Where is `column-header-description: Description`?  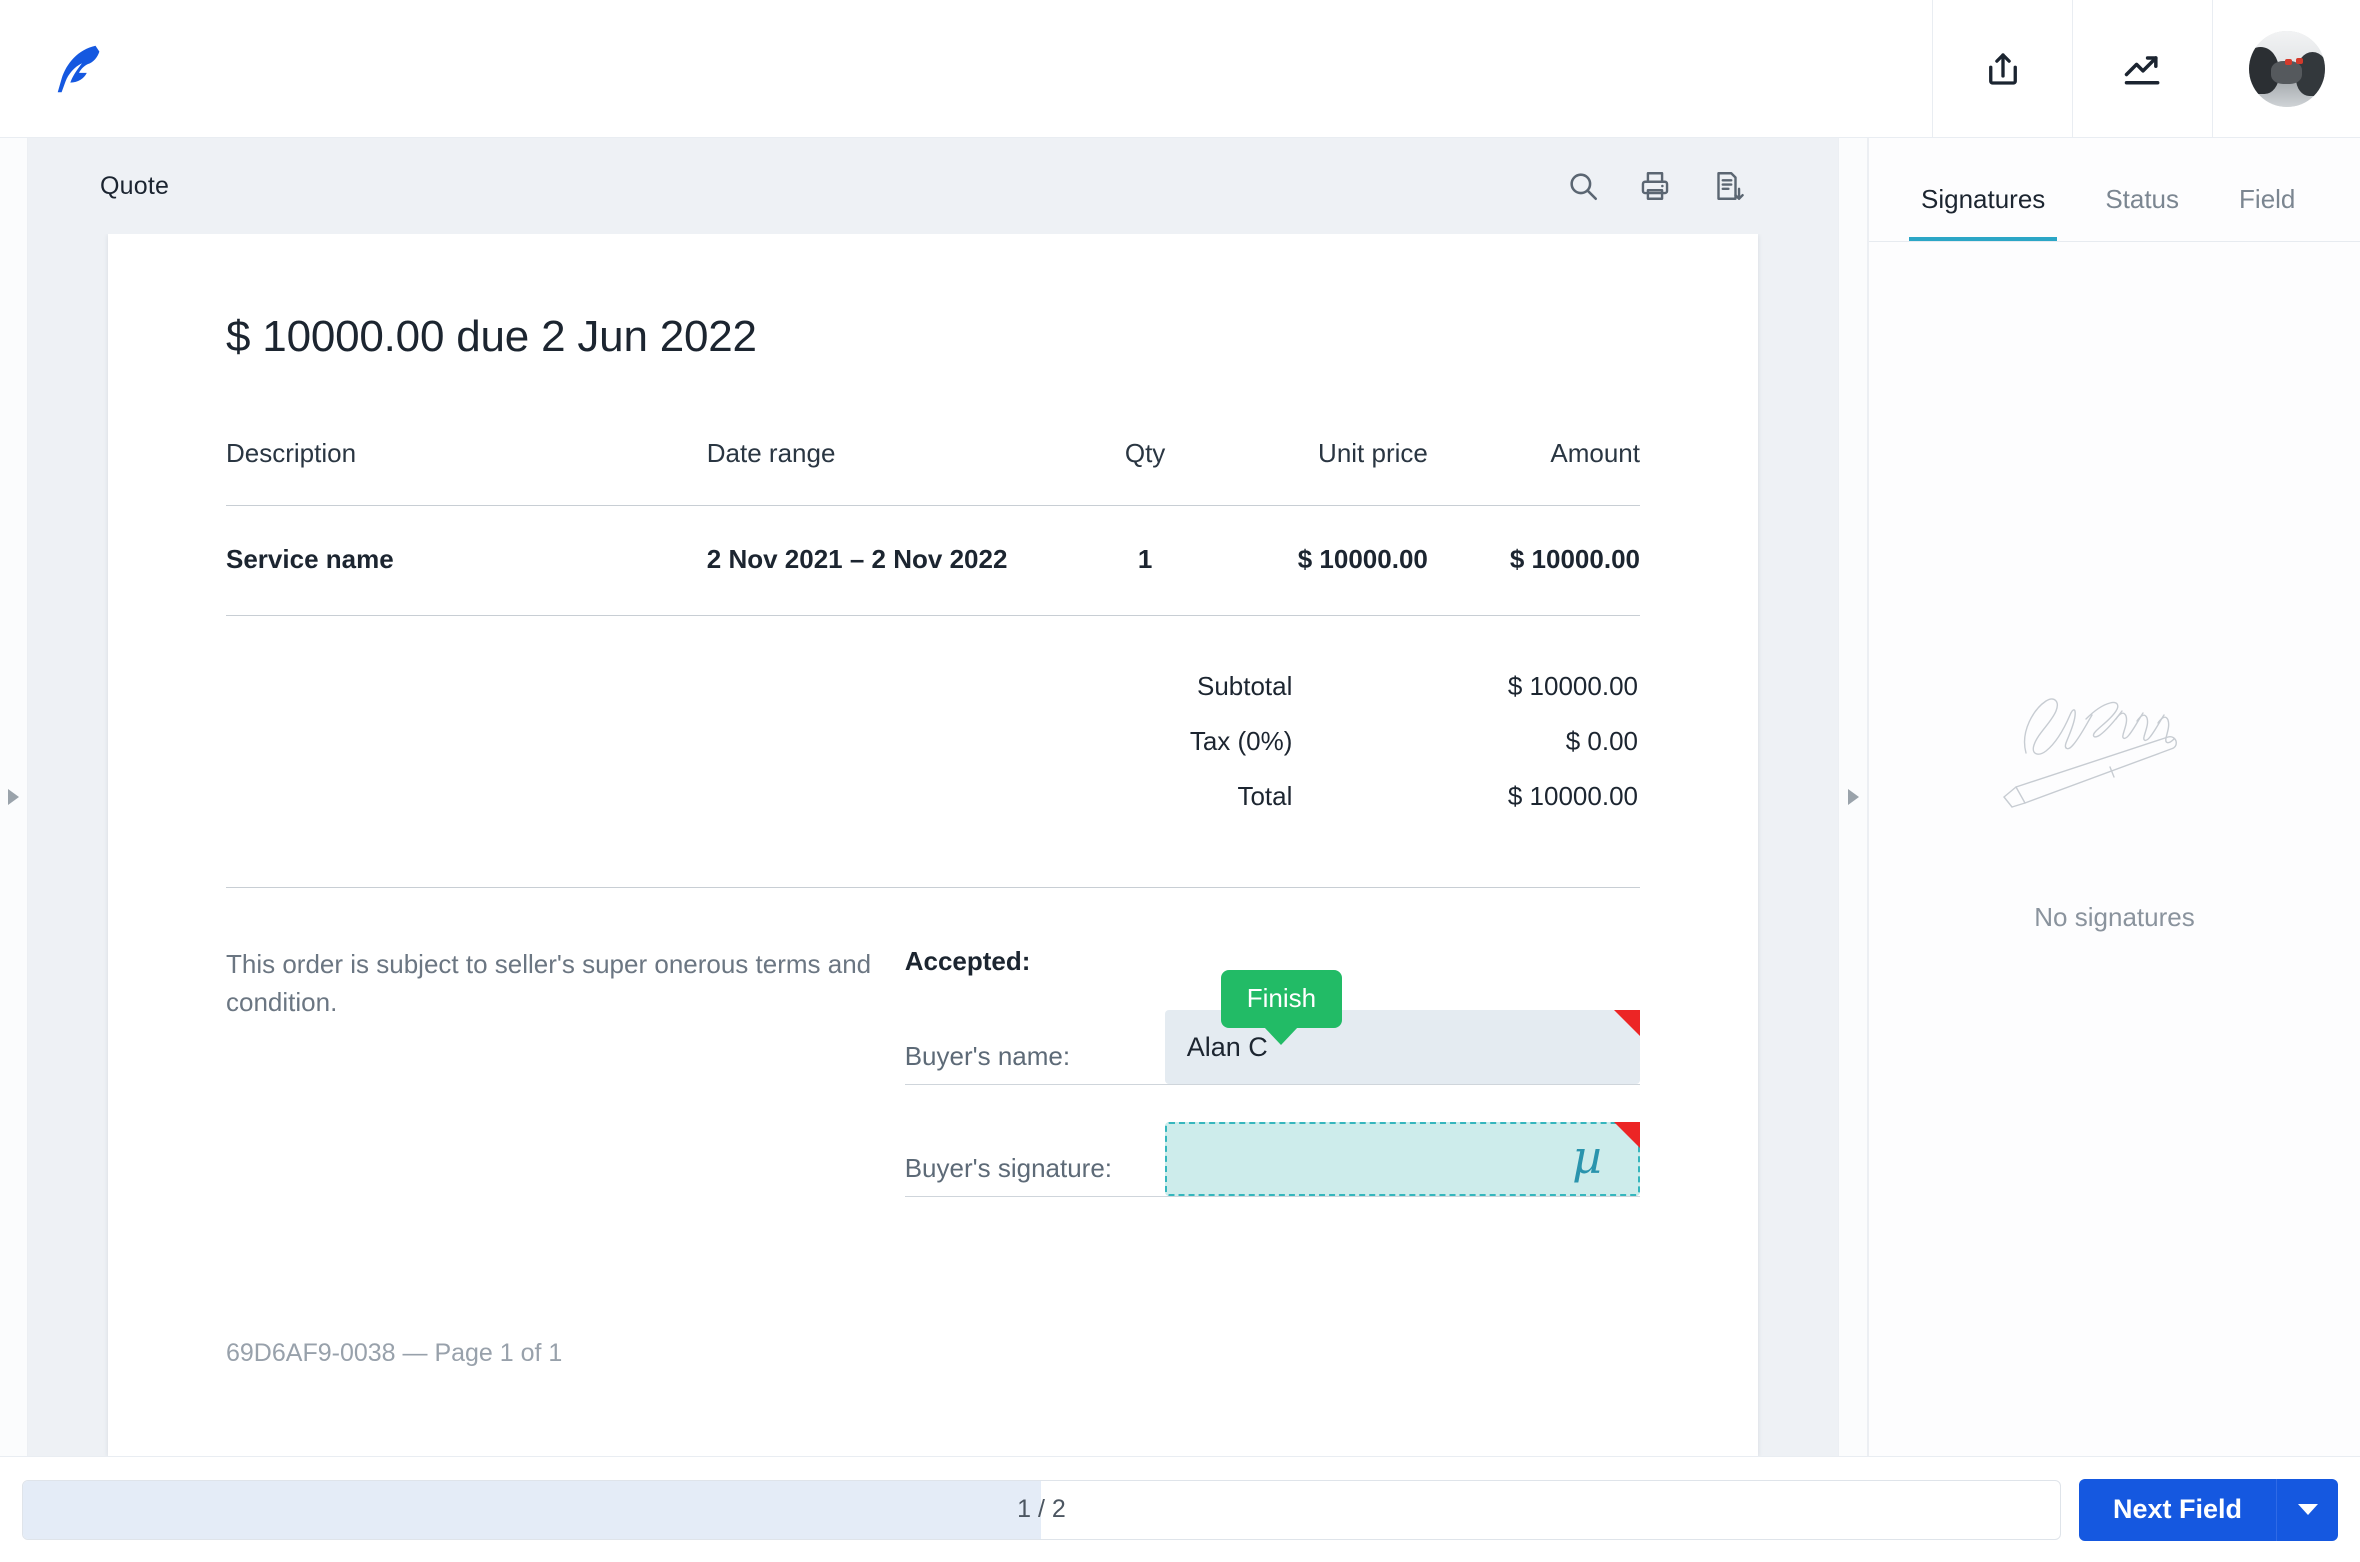
column-header-description: Description is located at coordinates (291, 453).